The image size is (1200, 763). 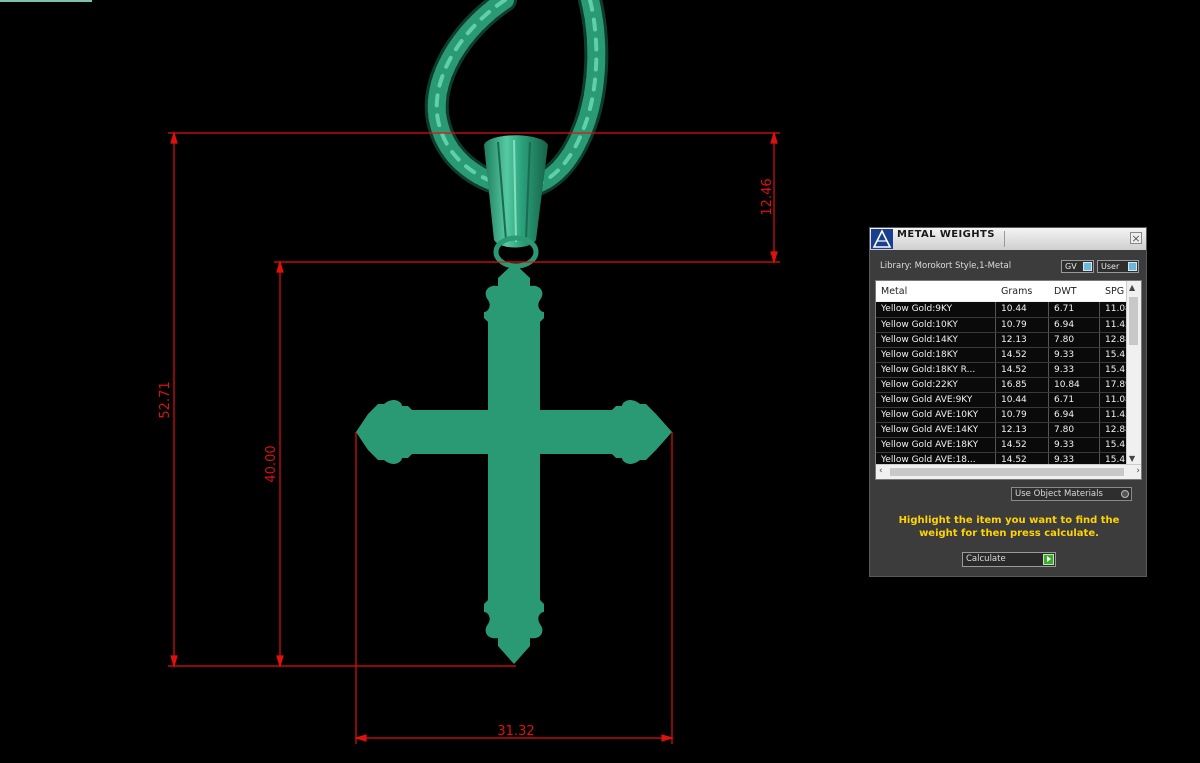 I want to click on column-header-spg: SPG, so click(x=1113, y=291).